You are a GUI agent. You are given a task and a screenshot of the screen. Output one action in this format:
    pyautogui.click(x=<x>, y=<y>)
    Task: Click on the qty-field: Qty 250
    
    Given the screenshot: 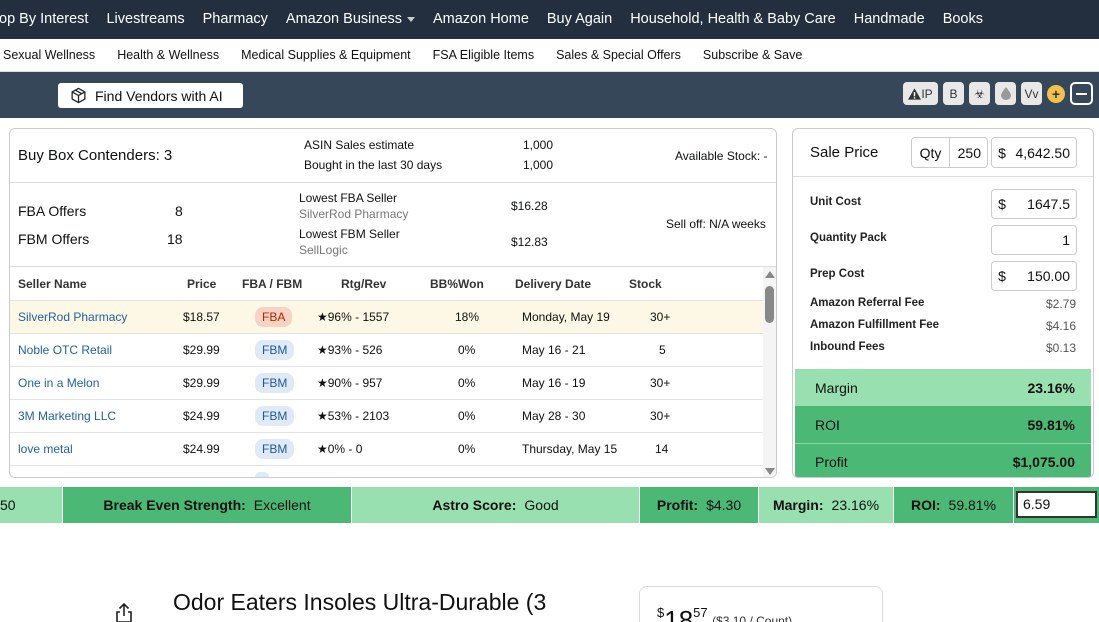 What is the action you would take?
    pyautogui.click(x=949, y=152)
    